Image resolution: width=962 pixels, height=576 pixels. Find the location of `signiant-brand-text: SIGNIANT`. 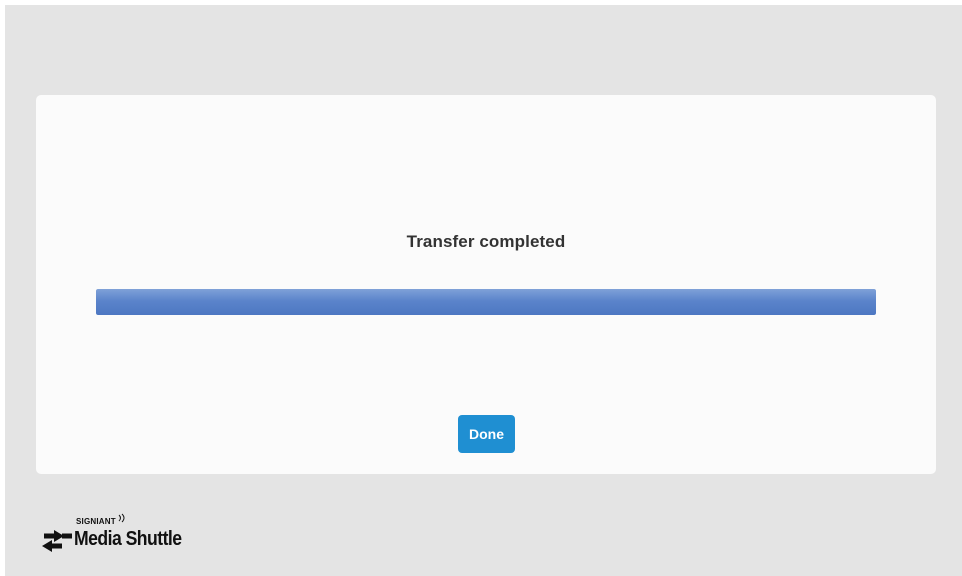

signiant-brand-text: SIGNIANT is located at coordinates (96, 521).